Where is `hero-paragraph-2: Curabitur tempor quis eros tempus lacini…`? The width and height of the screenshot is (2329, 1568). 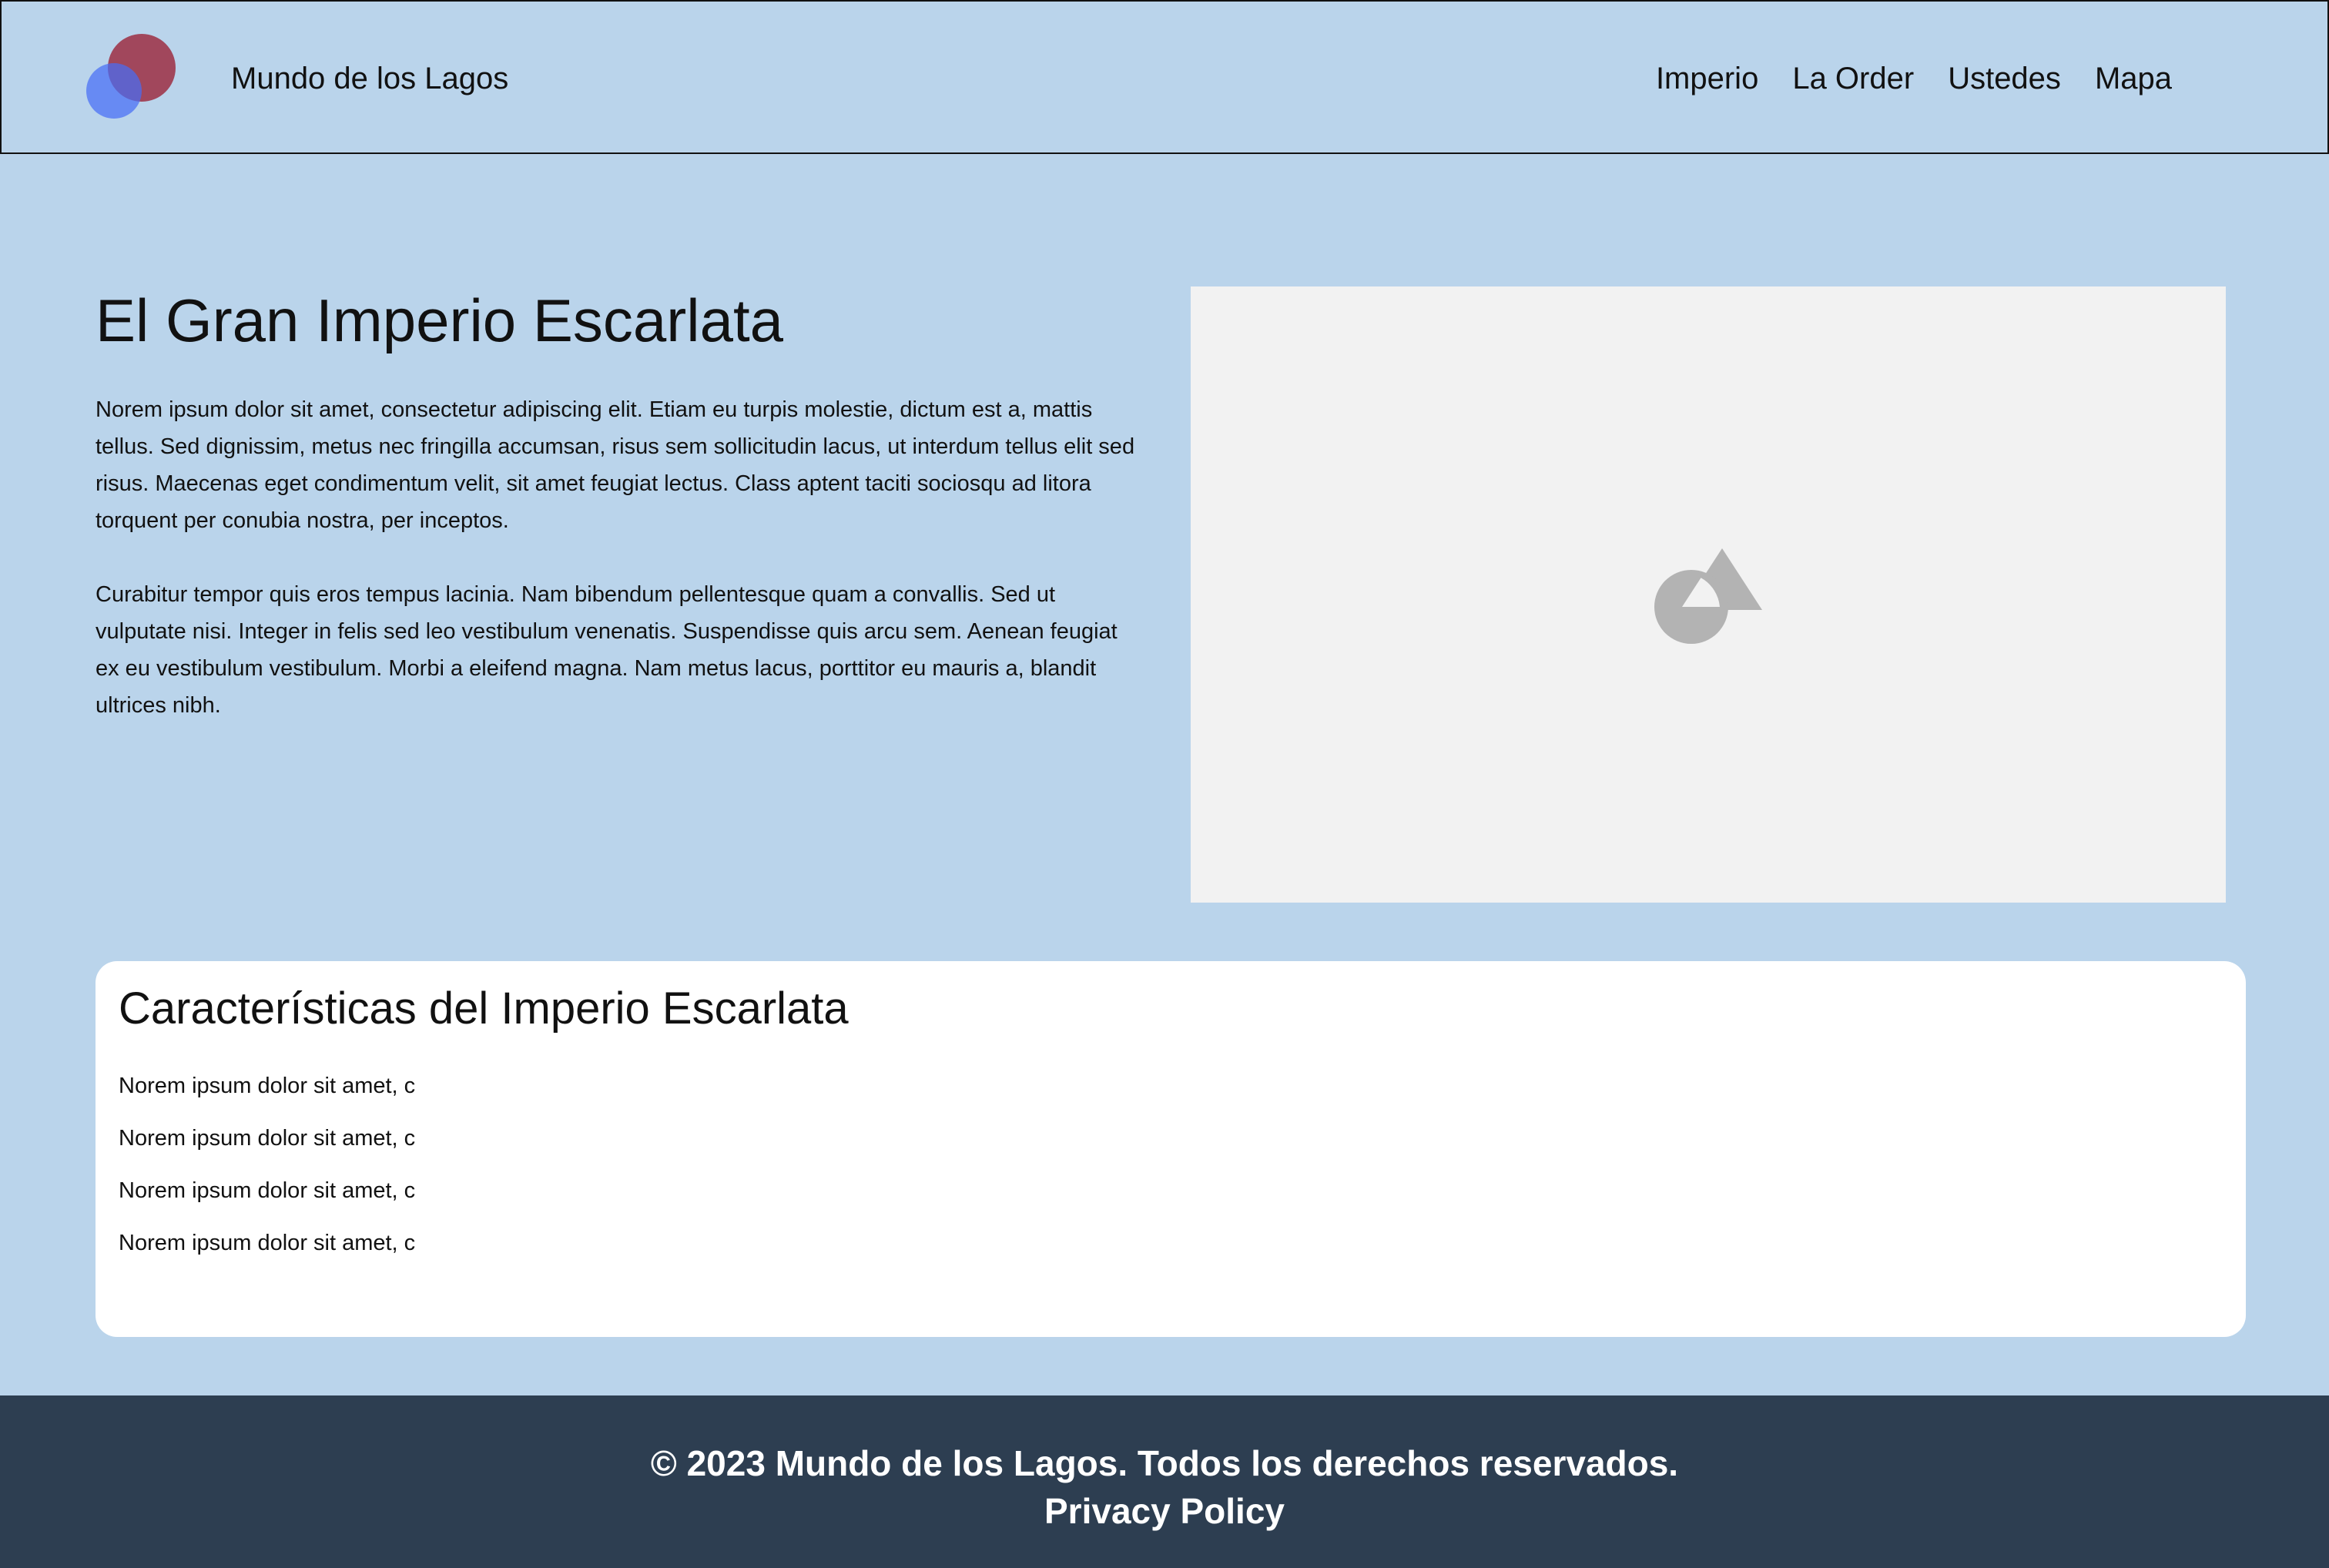
hero-paragraph-2: Curabitur tempor quis eros tempus lacini… is located at coordinates (607, 650).